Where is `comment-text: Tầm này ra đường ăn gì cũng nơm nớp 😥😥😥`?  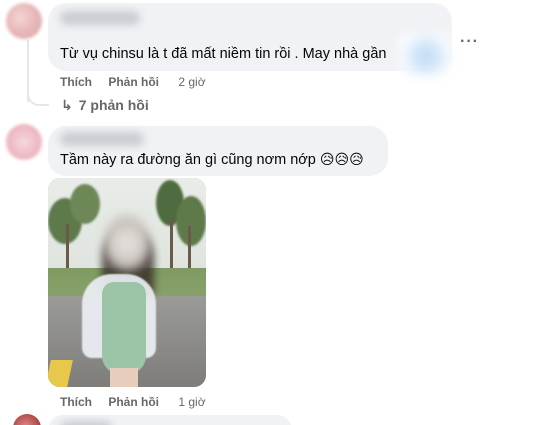
comment-text: Tầm này ra đường ăn gì cũng nơm nớp 😥😥😥 is located at coordinates (212, 160).